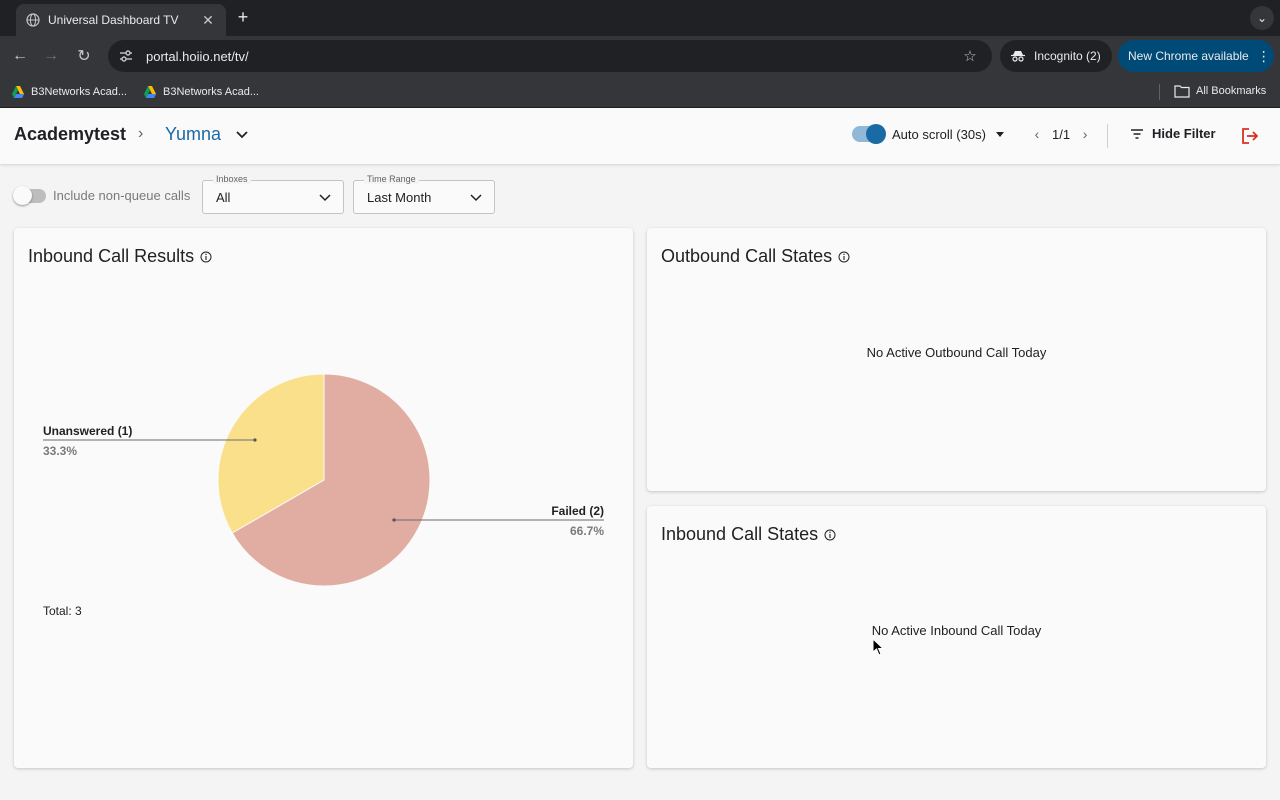 Image resolution: width=1280 pixels, height=800 pixels. Describe the element at coordinates (1159, 92) in the screenshot. I see `bookmarks-divider` at that location.